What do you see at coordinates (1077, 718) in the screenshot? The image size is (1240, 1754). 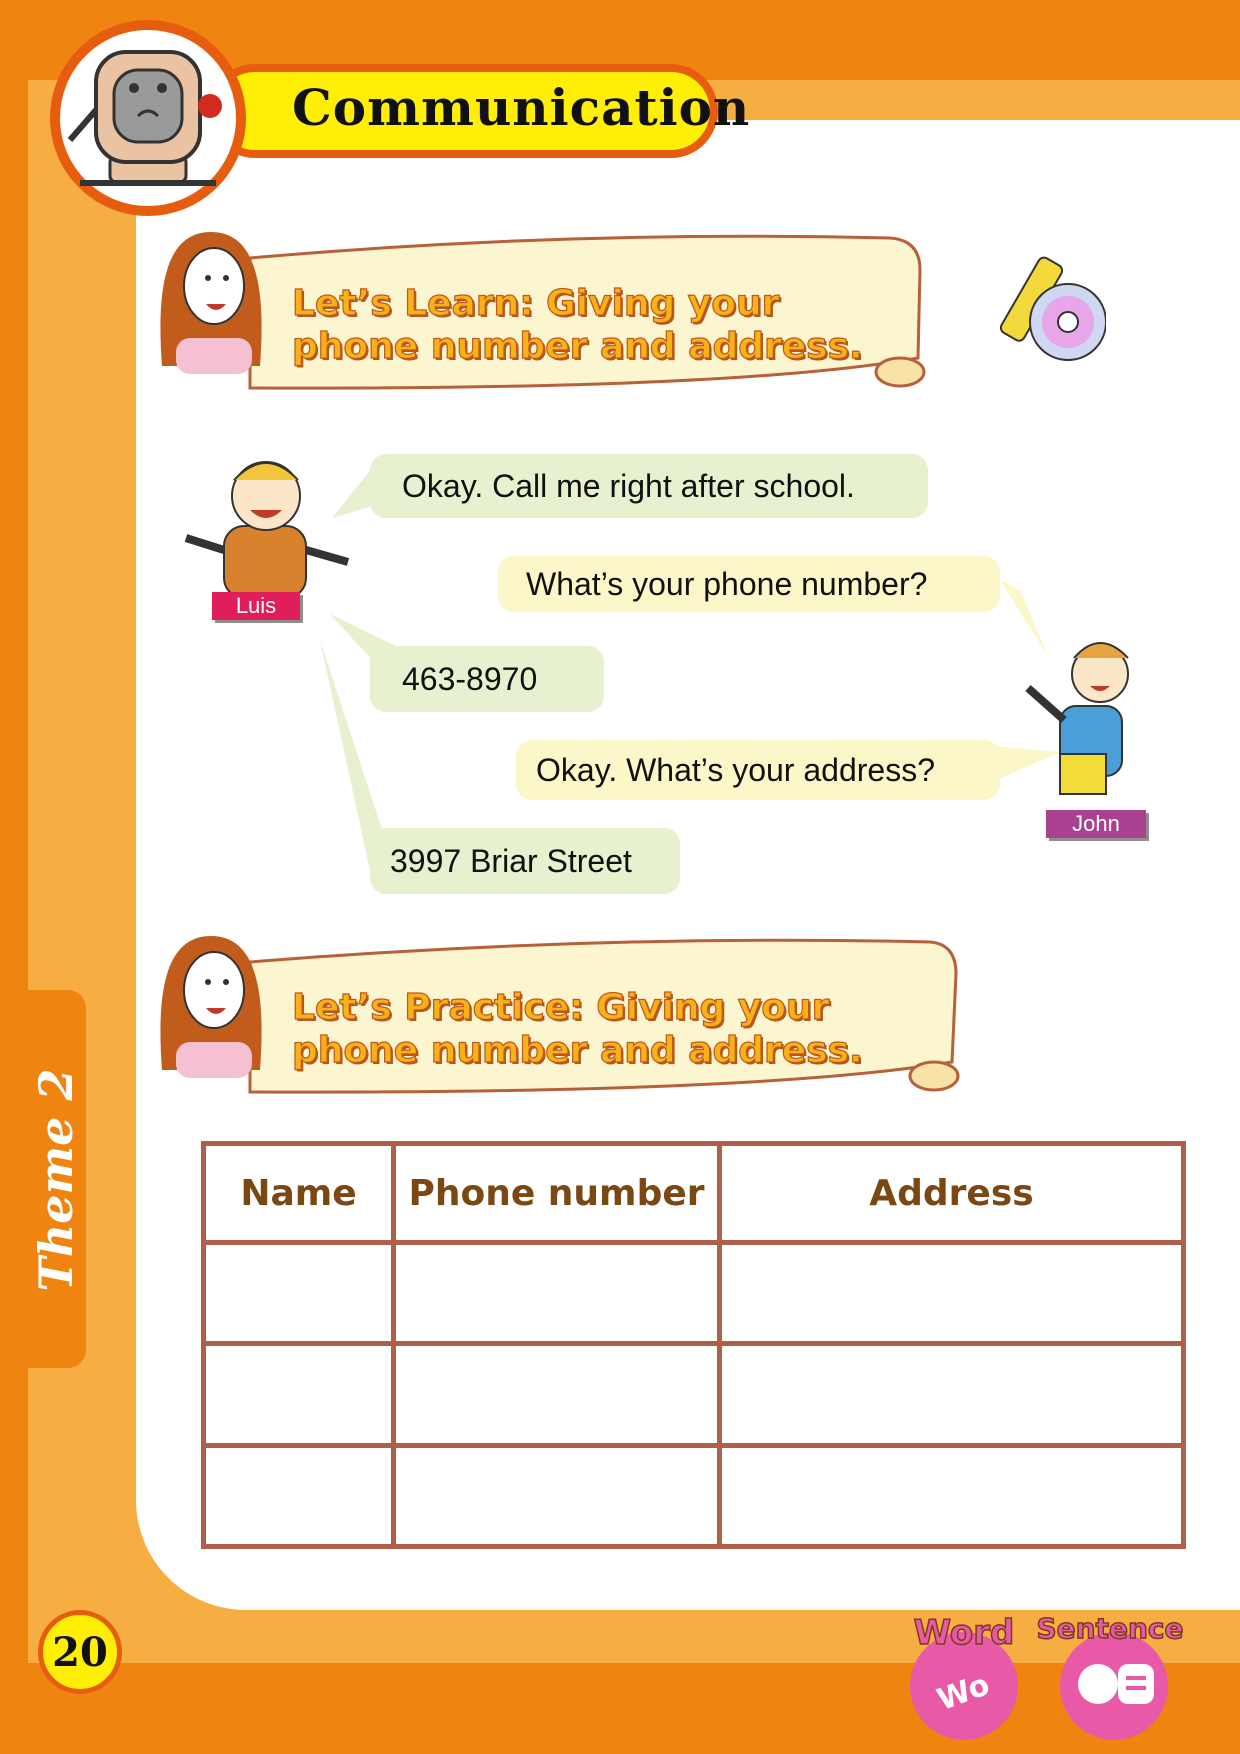 I see `john-character-icon` at bounding box center [1077, 718].